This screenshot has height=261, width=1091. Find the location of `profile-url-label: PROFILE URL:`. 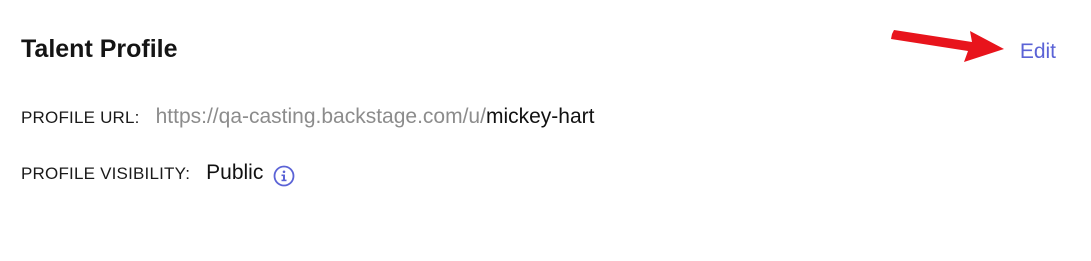

profile-url-label: PROFILE URL: is located at coordinates (80, 117).